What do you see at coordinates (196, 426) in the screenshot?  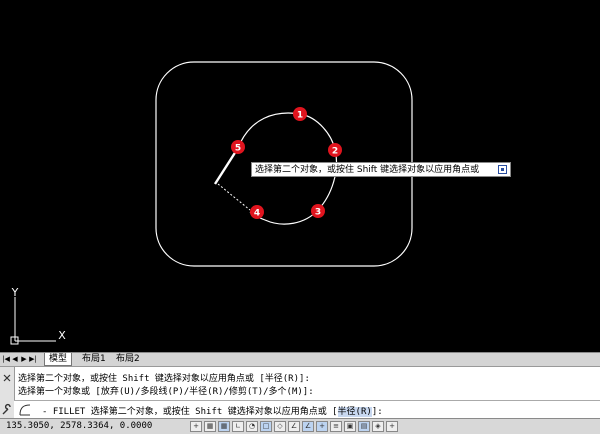 I see `infer-constraints-icon: +` at bounding box center [196, 426].